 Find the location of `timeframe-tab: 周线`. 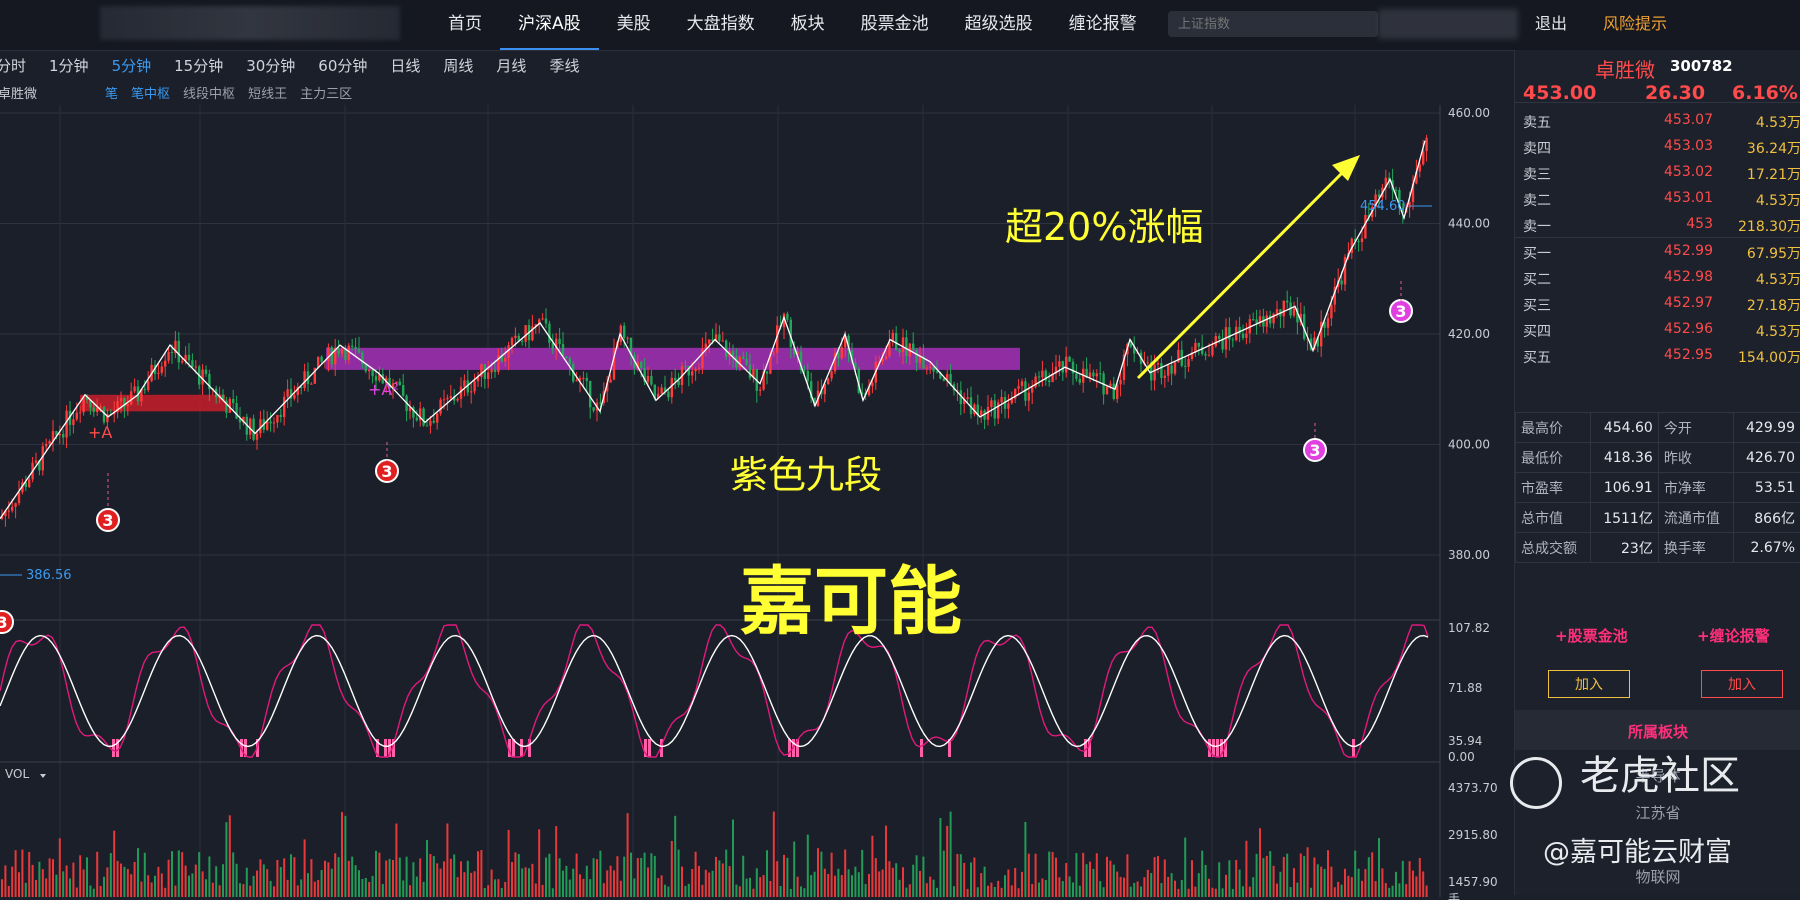

timeframe-tab: 周线 is located at coordinates (458, 65).